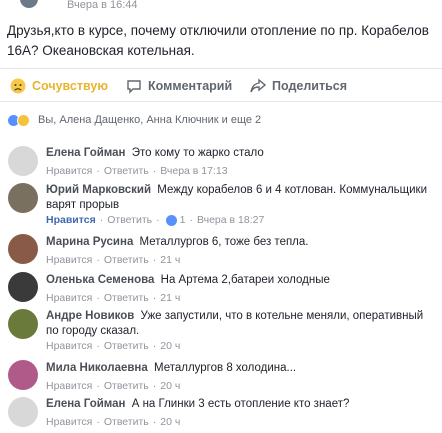 The width and height of the screenshot is (442, 433). I want to click on comment-button: Комментарий, so click(179, 86).